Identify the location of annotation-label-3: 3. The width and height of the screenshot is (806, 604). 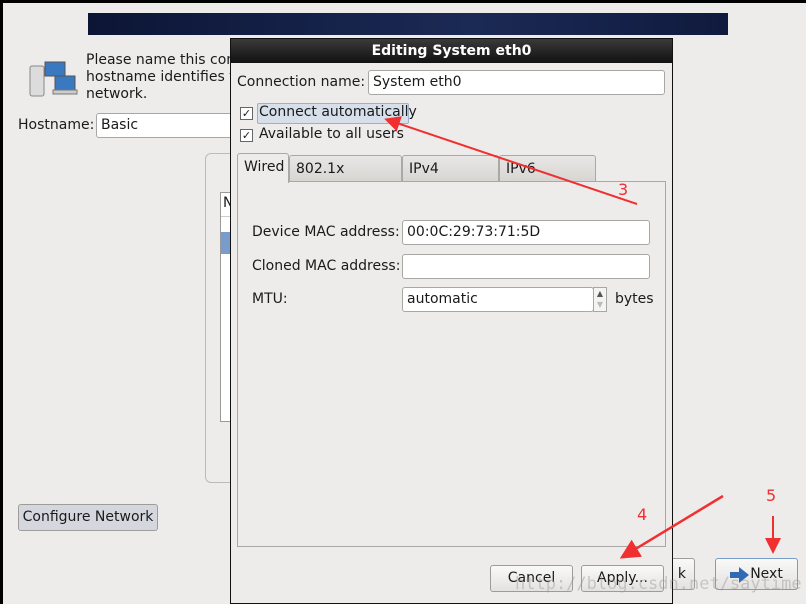
(623, 189).